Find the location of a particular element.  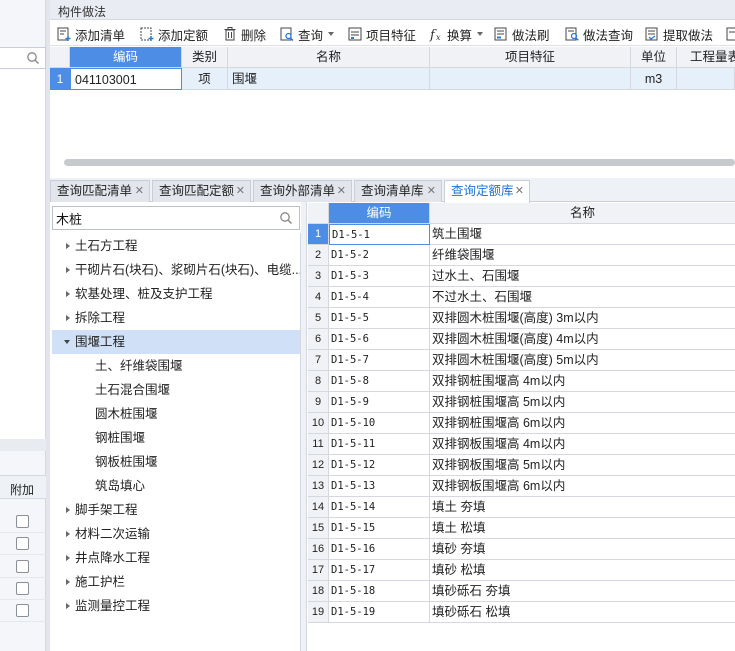

tree-item-guardrail: 施工护栏 is located at coordinates (176, 582).